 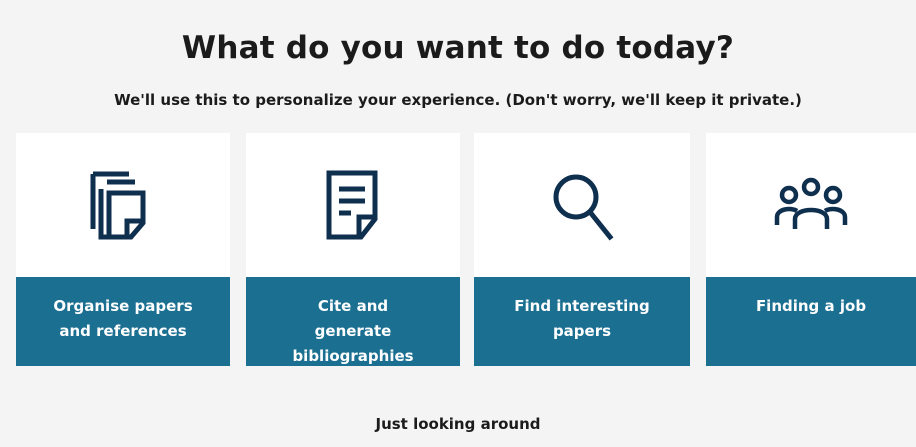 What do you see at coordinates (458, 48) in the screenshot?
I see `page-title: What do you want to do today?` at bounding box center [458, 48].